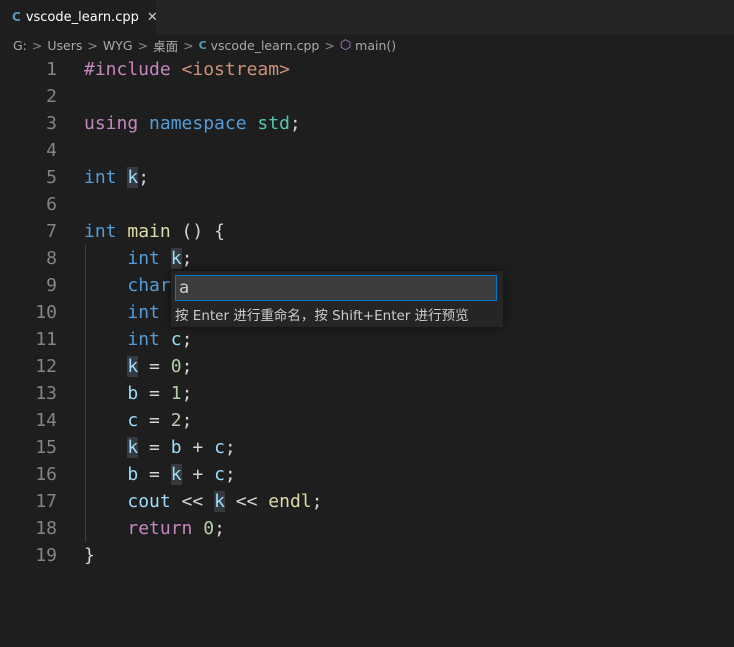  Describe the element at coordinates (20, 45) in the screenshot. I see `breadcrumb-drive: G:` at that location.